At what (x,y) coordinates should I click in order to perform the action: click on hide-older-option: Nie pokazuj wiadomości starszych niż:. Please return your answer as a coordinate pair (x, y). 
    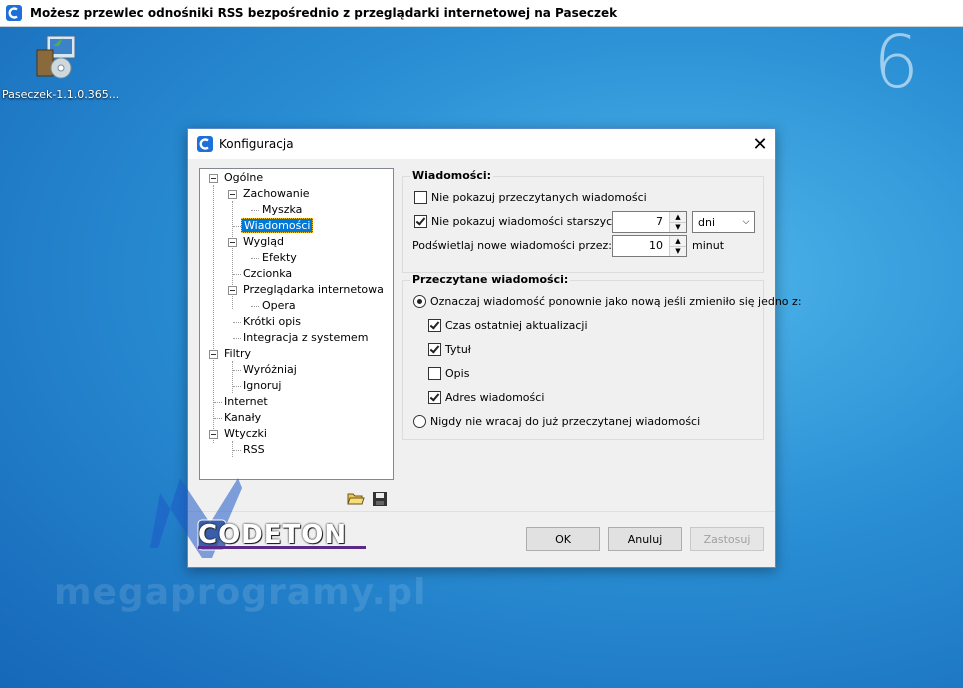
    Looking at the image, I should click on (528, 221).